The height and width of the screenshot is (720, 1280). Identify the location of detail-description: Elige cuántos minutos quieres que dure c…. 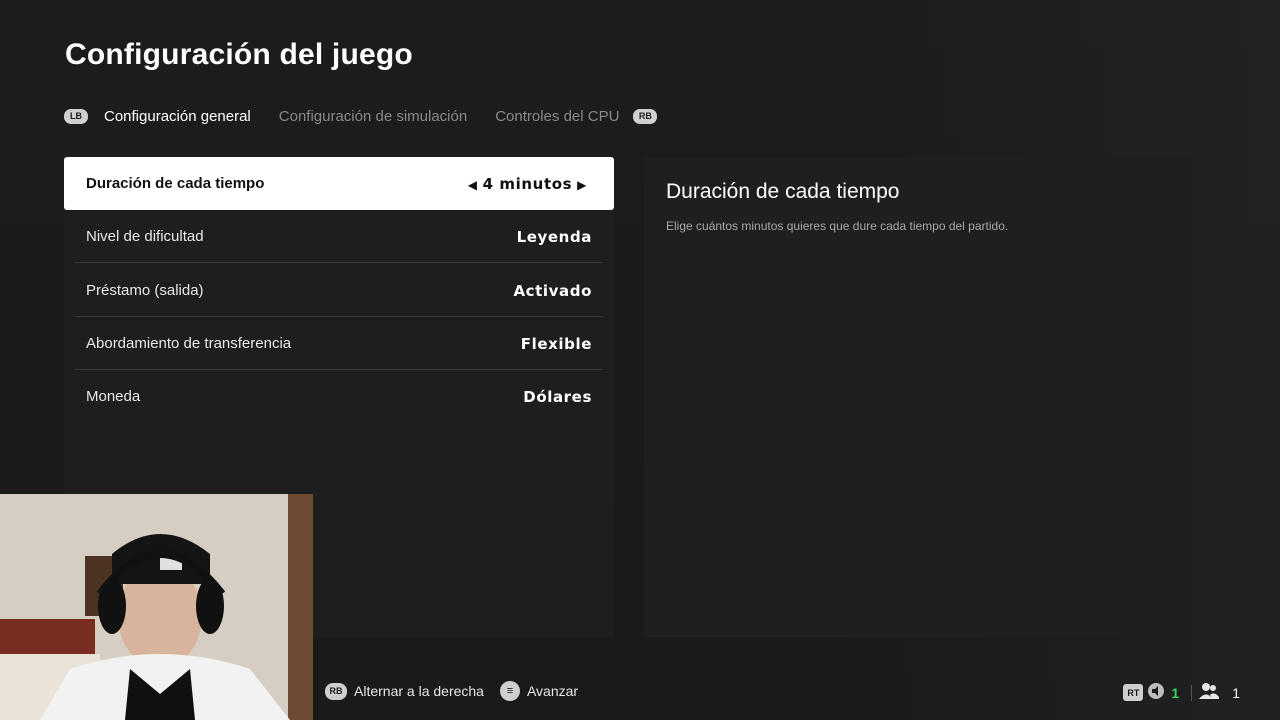
(837, 226).